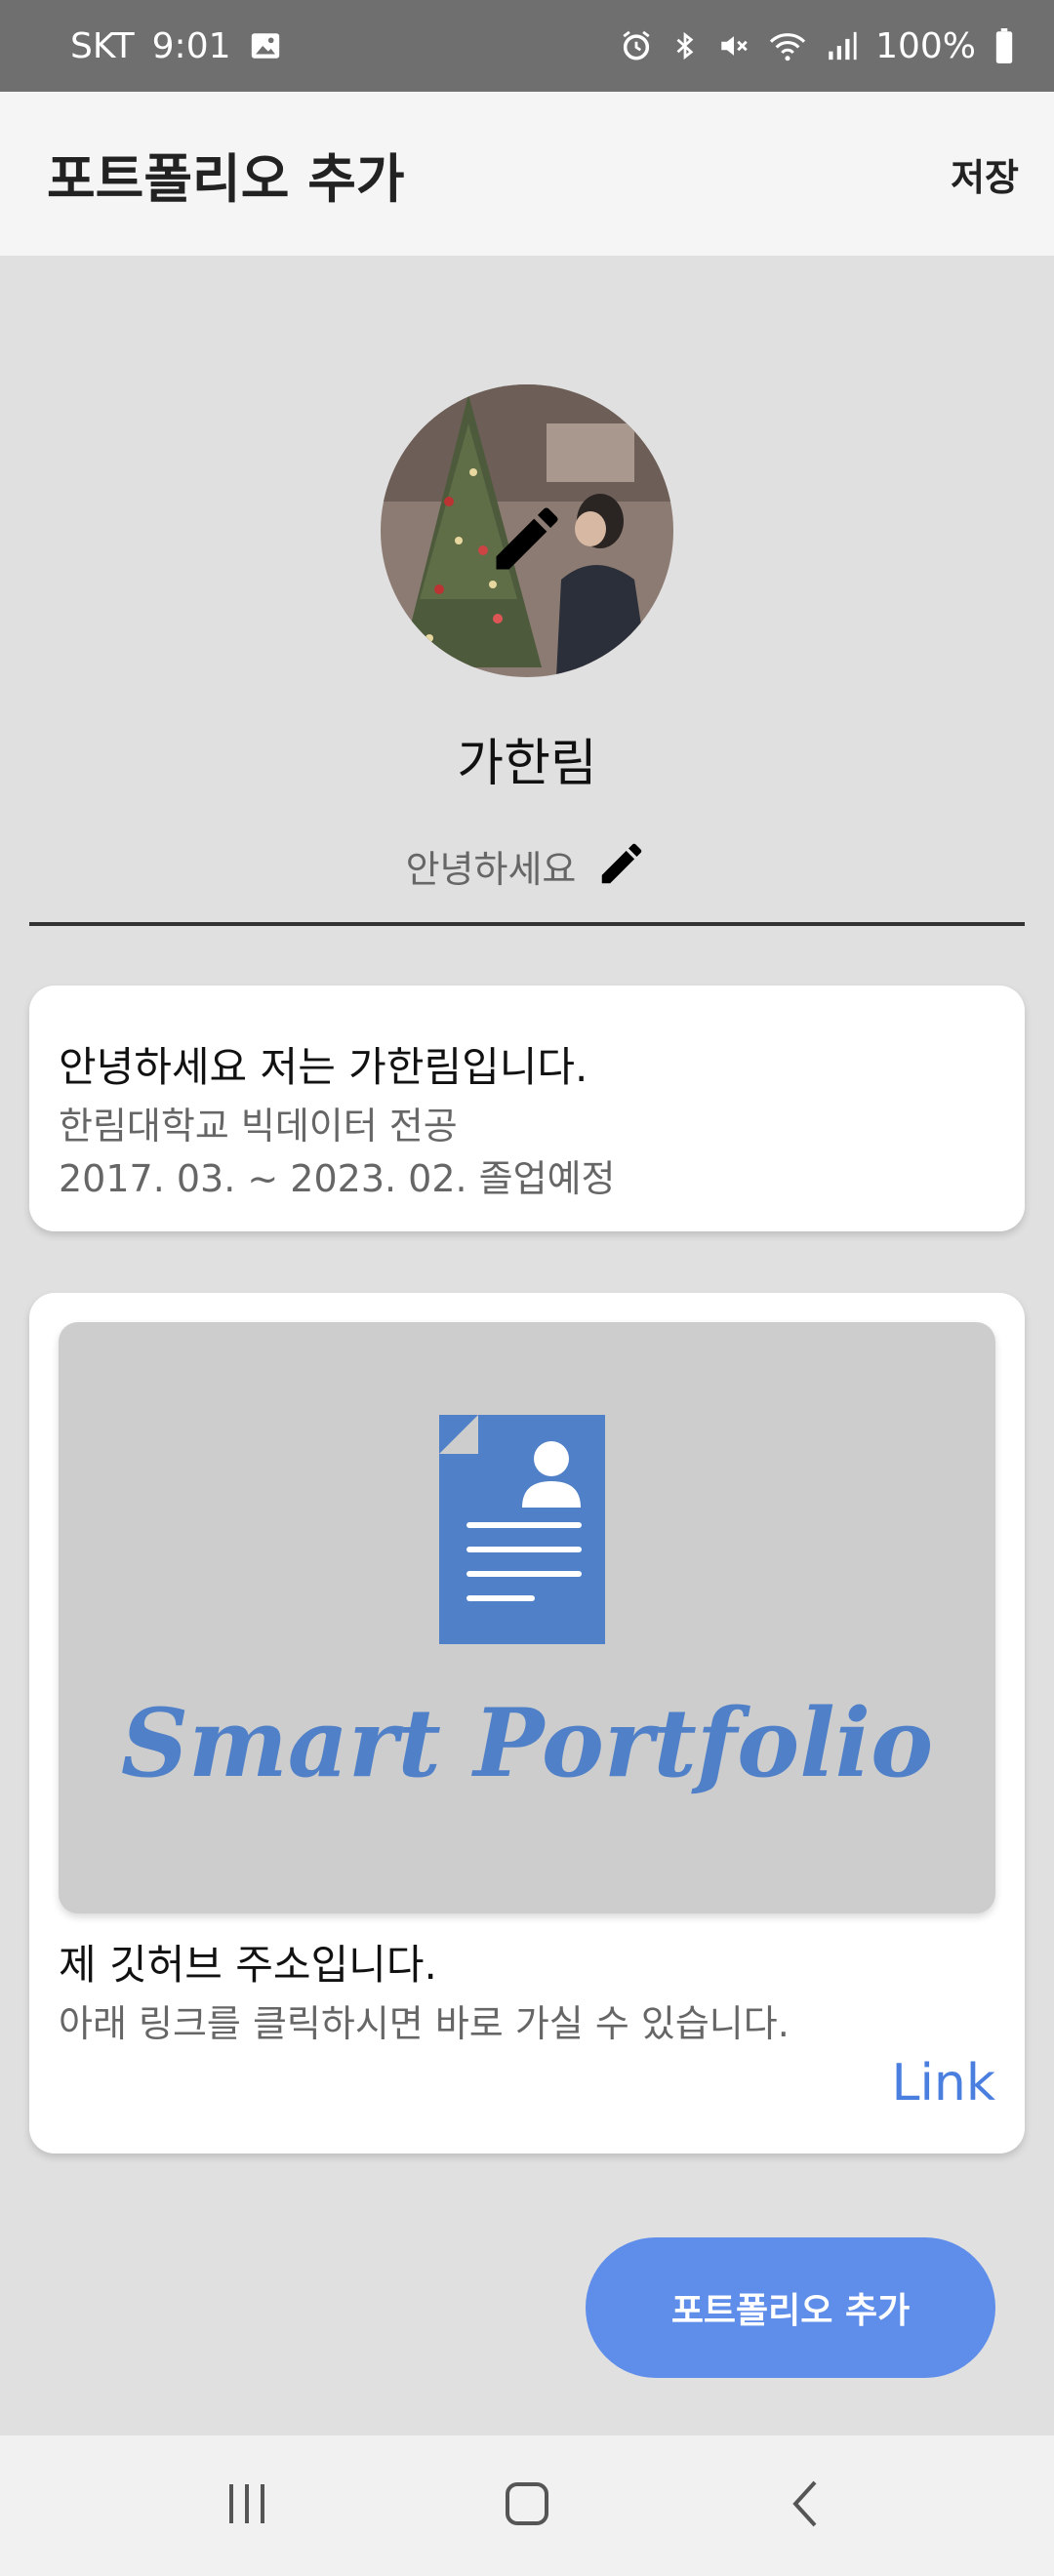  I want to click on battery-icon, so click(1004, 45).